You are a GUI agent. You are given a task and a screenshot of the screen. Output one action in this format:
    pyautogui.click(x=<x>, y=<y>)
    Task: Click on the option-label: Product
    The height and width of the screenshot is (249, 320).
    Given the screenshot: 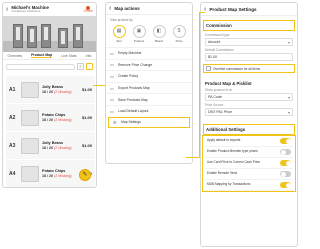 What is the action you would take?
    pyautogui.click(x=139, y=41)
    